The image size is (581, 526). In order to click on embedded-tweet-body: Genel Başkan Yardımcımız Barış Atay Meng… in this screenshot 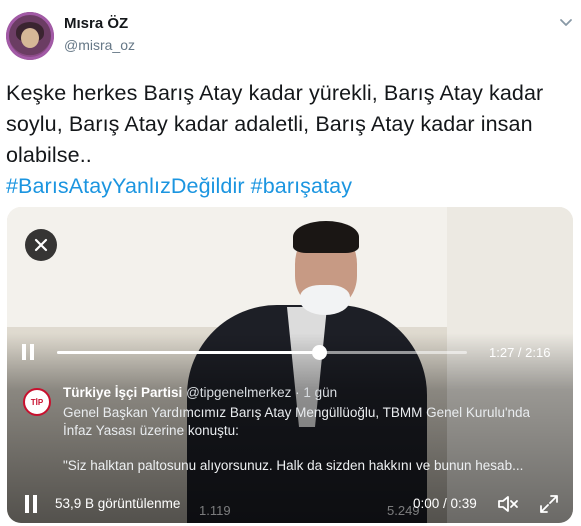, I will do `click(297, 421)`.